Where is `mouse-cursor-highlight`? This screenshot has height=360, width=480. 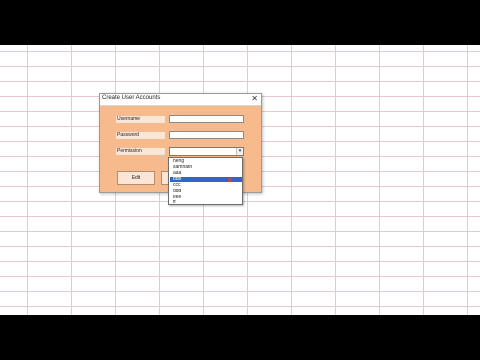 mouse-cursor-highlight is located at coordinates (230, 180).